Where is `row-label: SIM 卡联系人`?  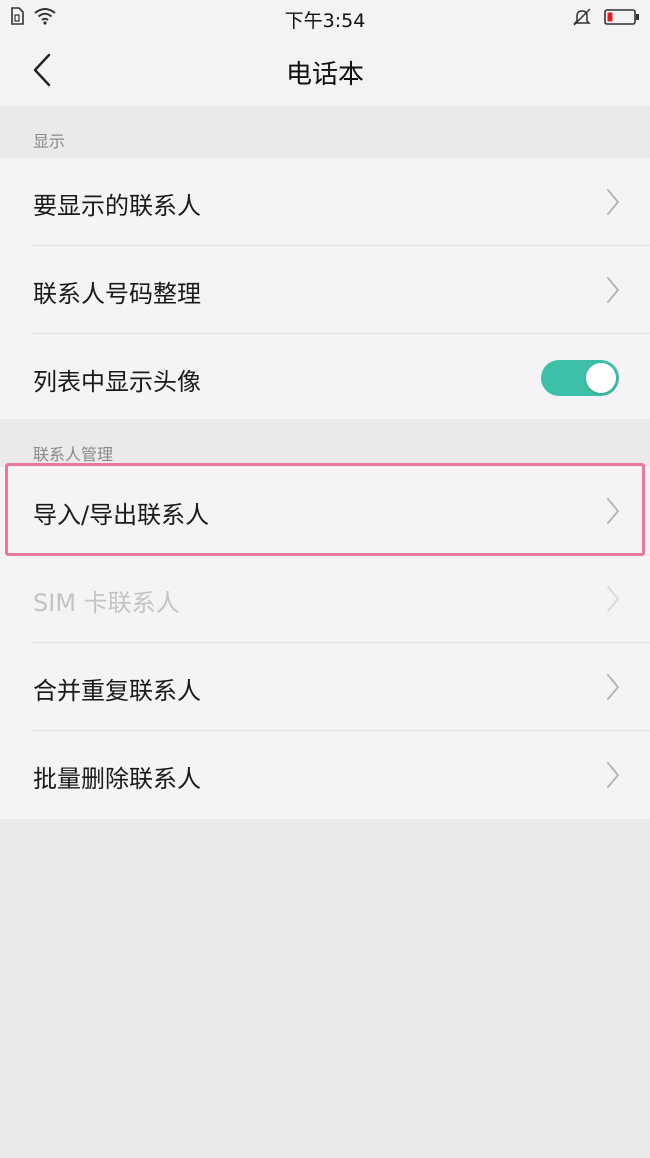
row-label: SIM 卡联系人 is located at coordinates (106, 603).